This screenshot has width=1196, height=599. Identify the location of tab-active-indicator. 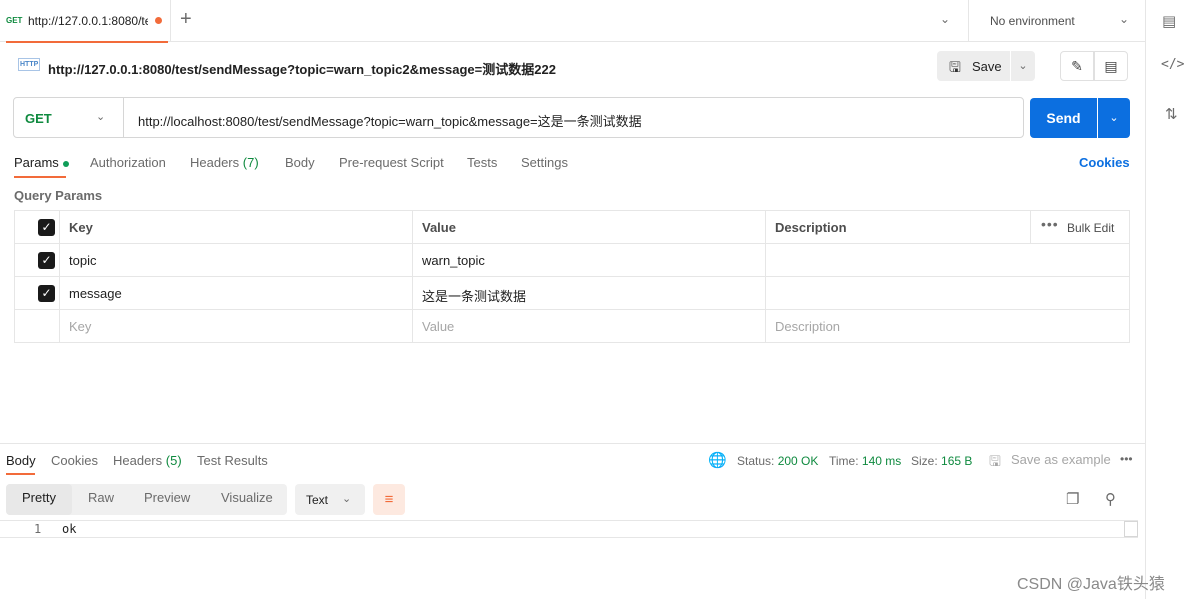
(87, 42).